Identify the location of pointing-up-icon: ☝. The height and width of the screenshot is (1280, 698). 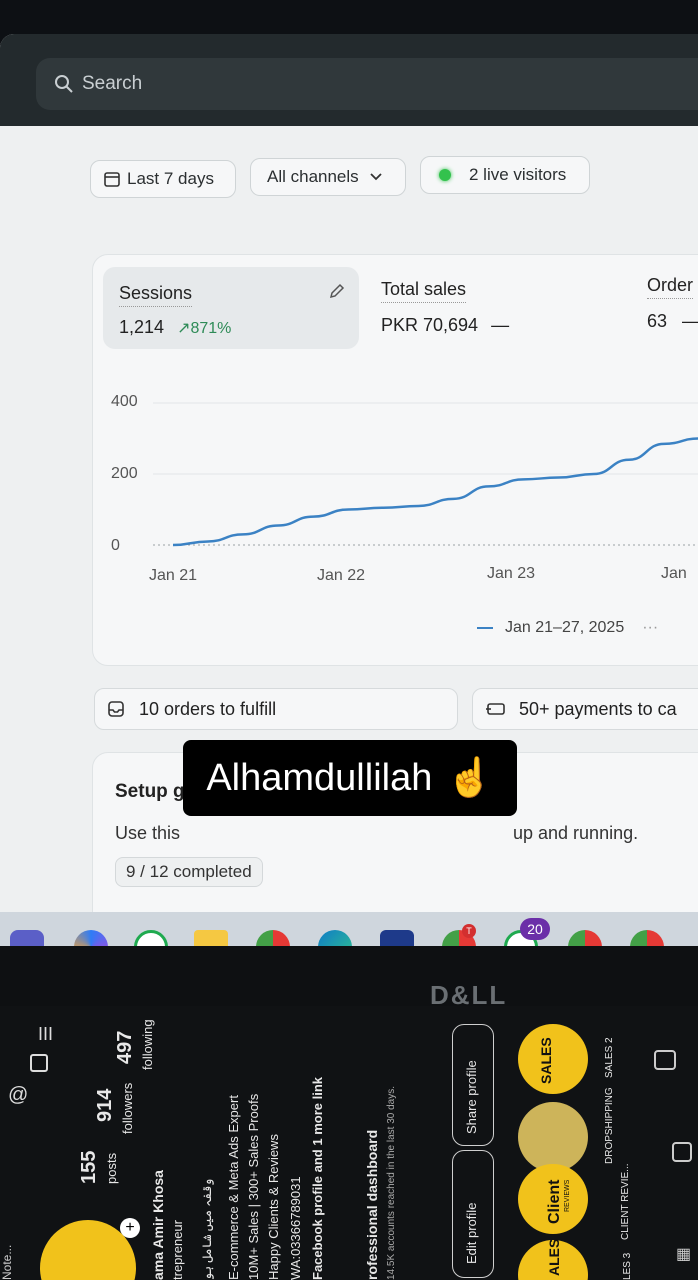
(470, 778).